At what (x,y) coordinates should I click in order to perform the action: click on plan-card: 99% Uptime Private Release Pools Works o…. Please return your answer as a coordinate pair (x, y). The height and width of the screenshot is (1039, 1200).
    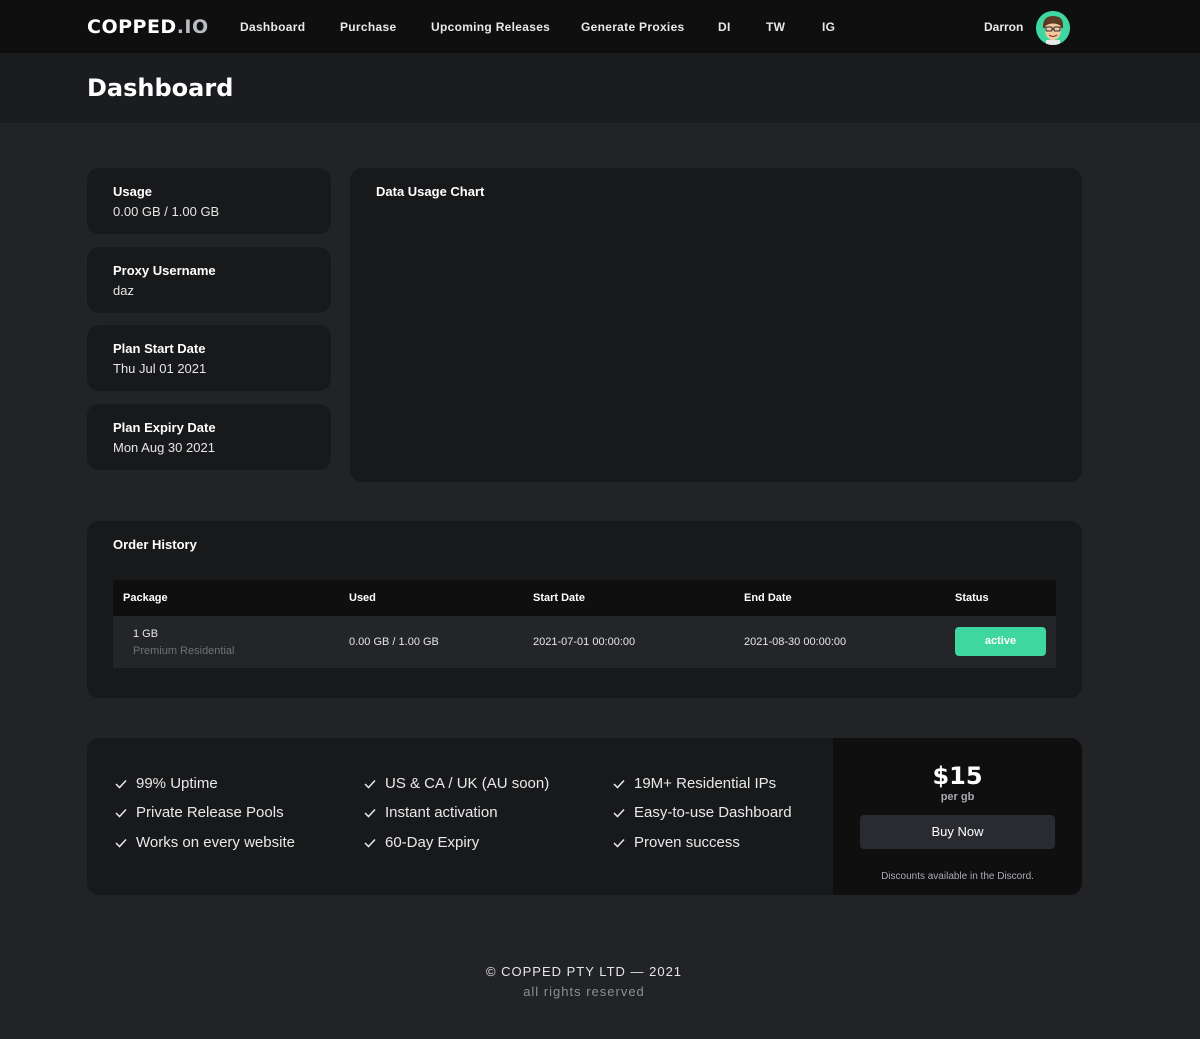
    Looking at the image, I should click on (584, 816).